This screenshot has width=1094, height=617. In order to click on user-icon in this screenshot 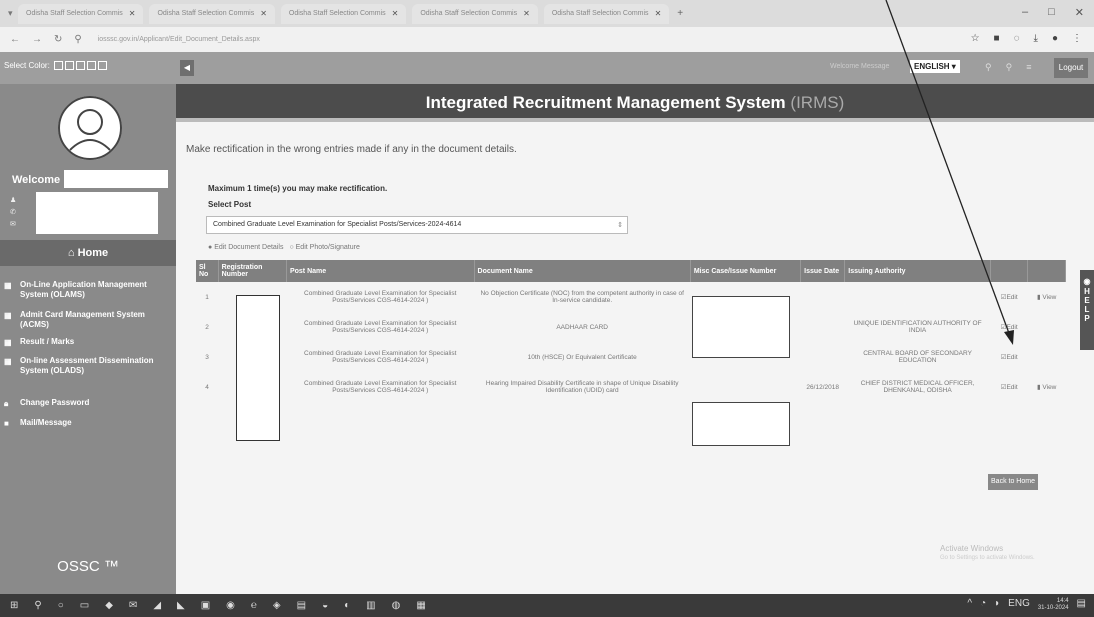, I will do `click(90, 128)`.